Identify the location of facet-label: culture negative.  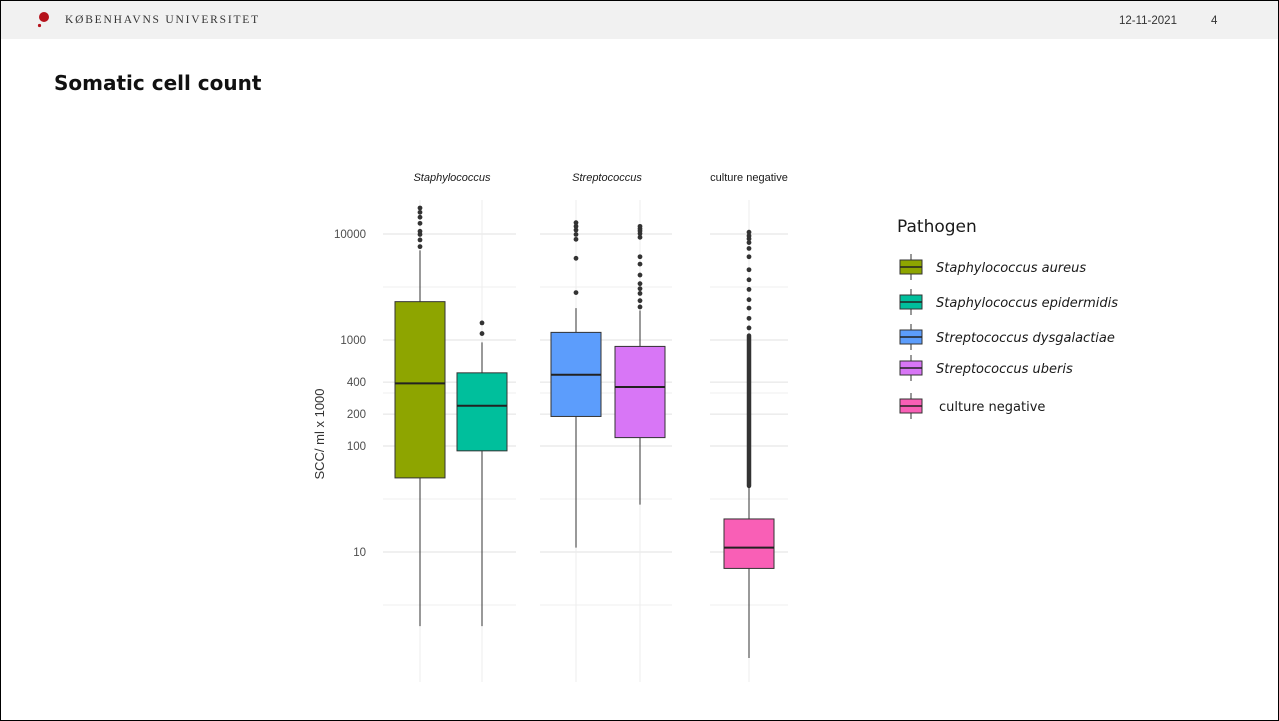
(749, 178).